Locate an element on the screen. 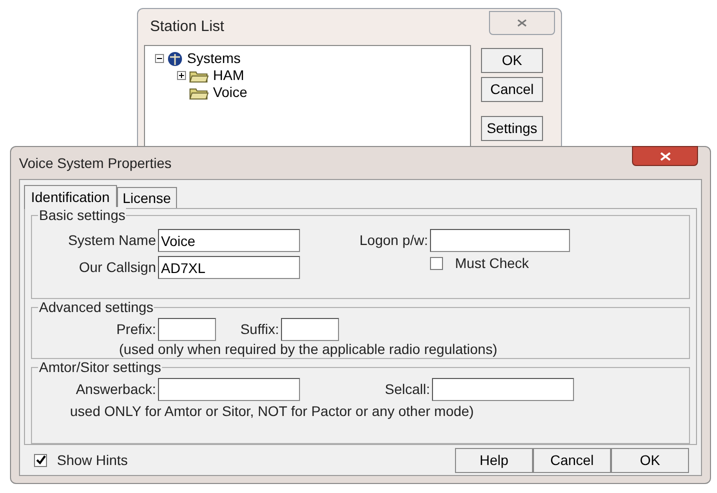  tab: License is located at coordinates (146, 197).